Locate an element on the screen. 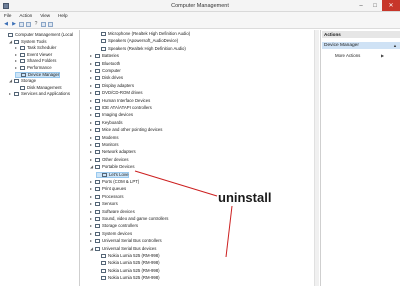 Image resolution: width=400 pixels, height=286 pixels. more-actions-link: More Actions is located at coordinates (347, 55).